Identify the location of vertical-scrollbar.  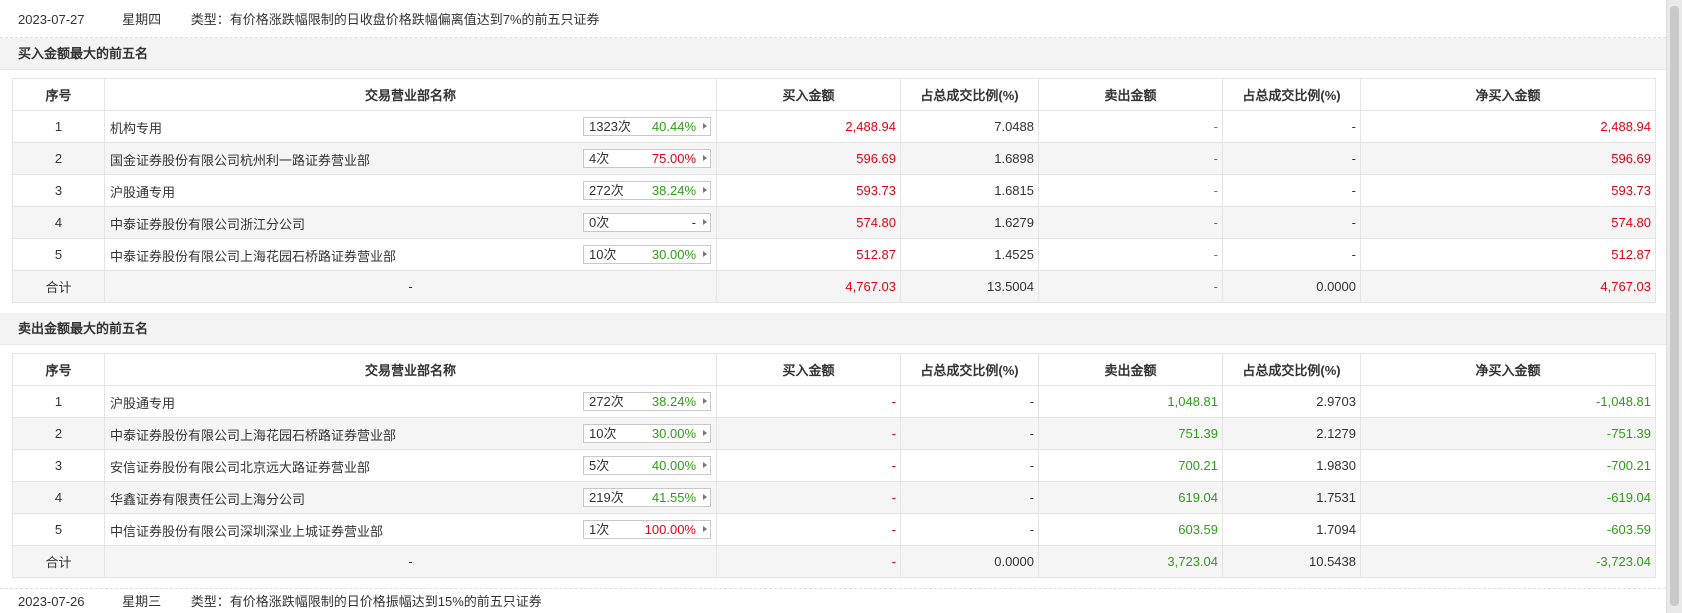
(1674, 306).